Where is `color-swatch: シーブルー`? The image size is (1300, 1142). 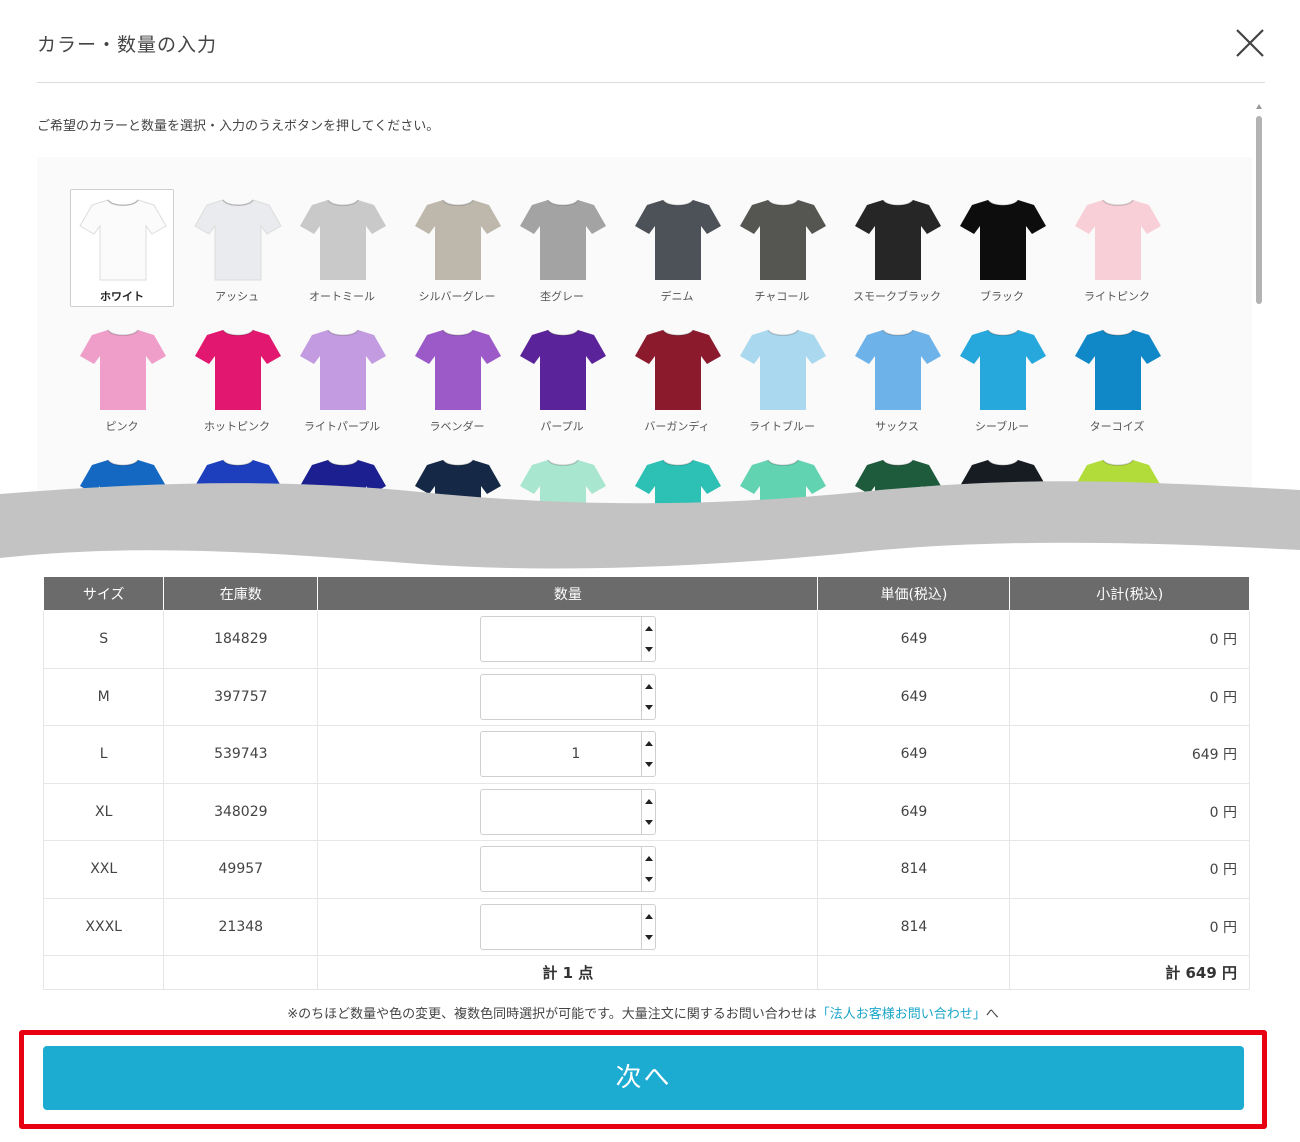
color-swatch: シーブルー is located at coordinates (1002, 378).